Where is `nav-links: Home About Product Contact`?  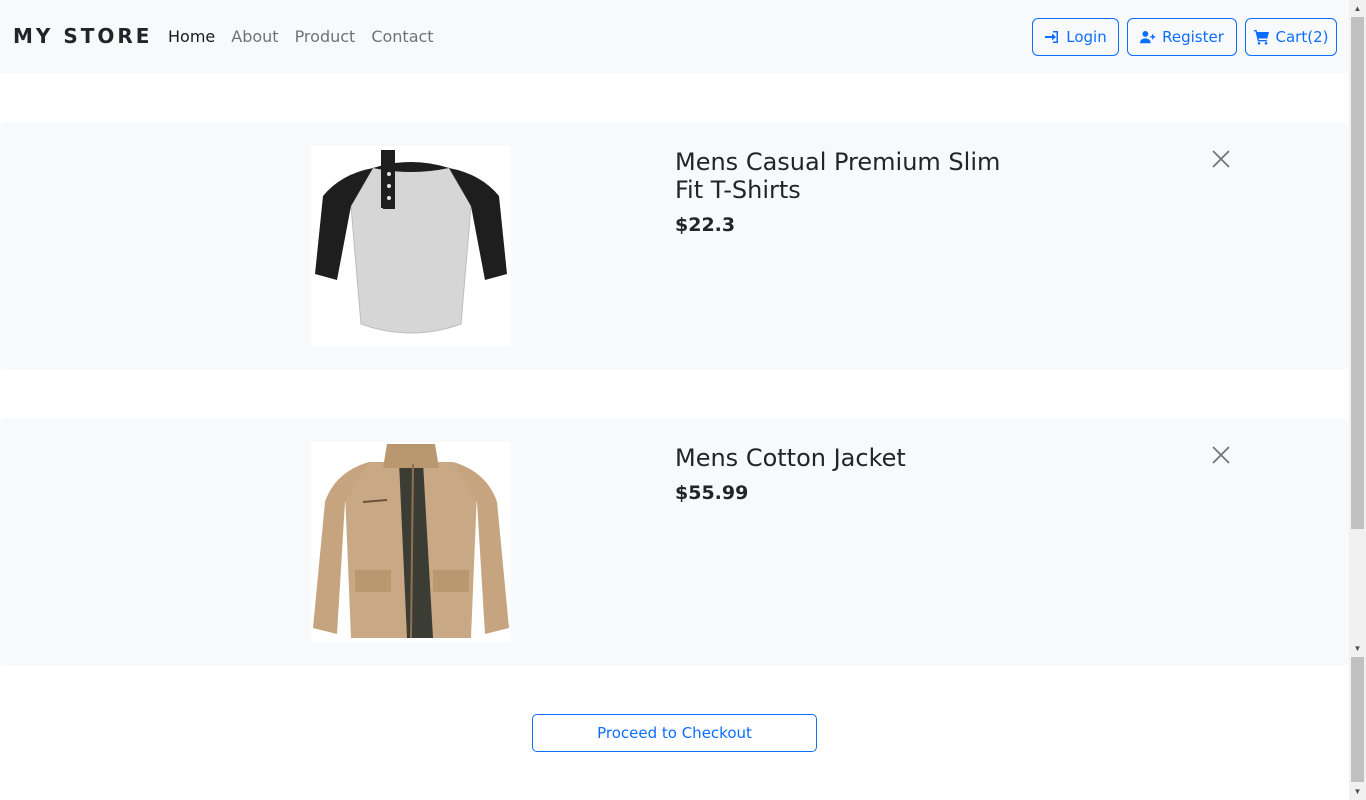 nav-links: Home About Product Contact is located at coordinates (301, 36).